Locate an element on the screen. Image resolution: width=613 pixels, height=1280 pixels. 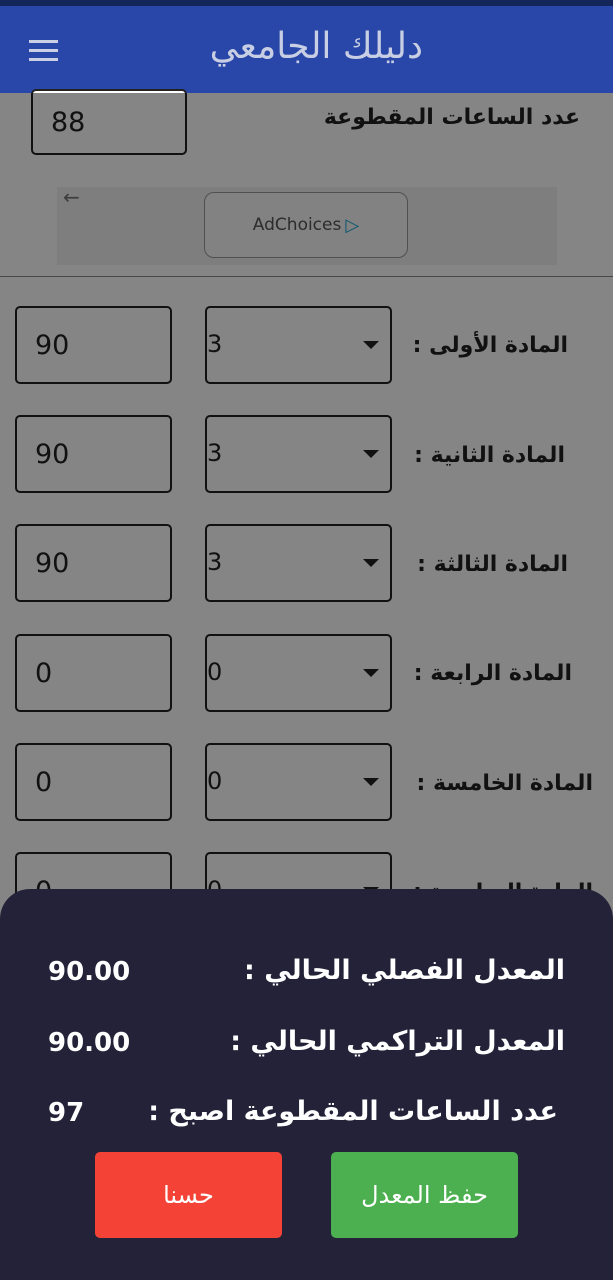
menu-icon is located at coordinates (44, 51).